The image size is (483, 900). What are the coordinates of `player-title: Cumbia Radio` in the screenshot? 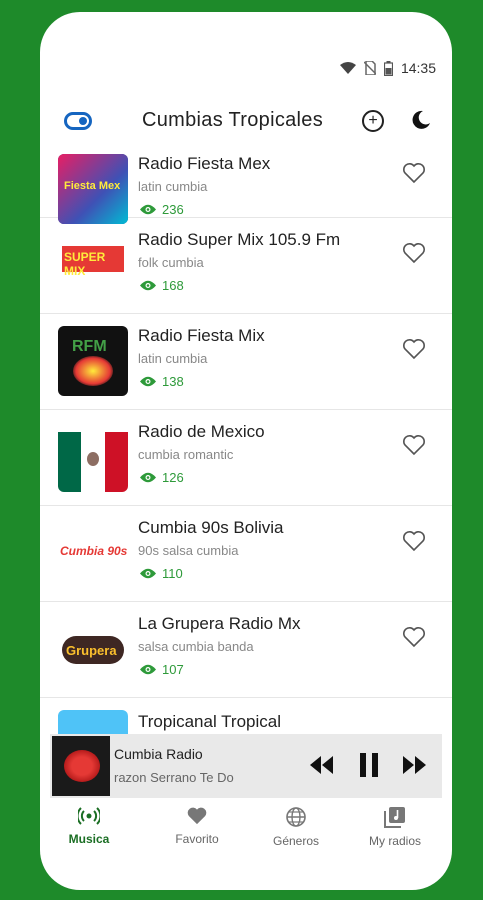 It's located at (158, 754).